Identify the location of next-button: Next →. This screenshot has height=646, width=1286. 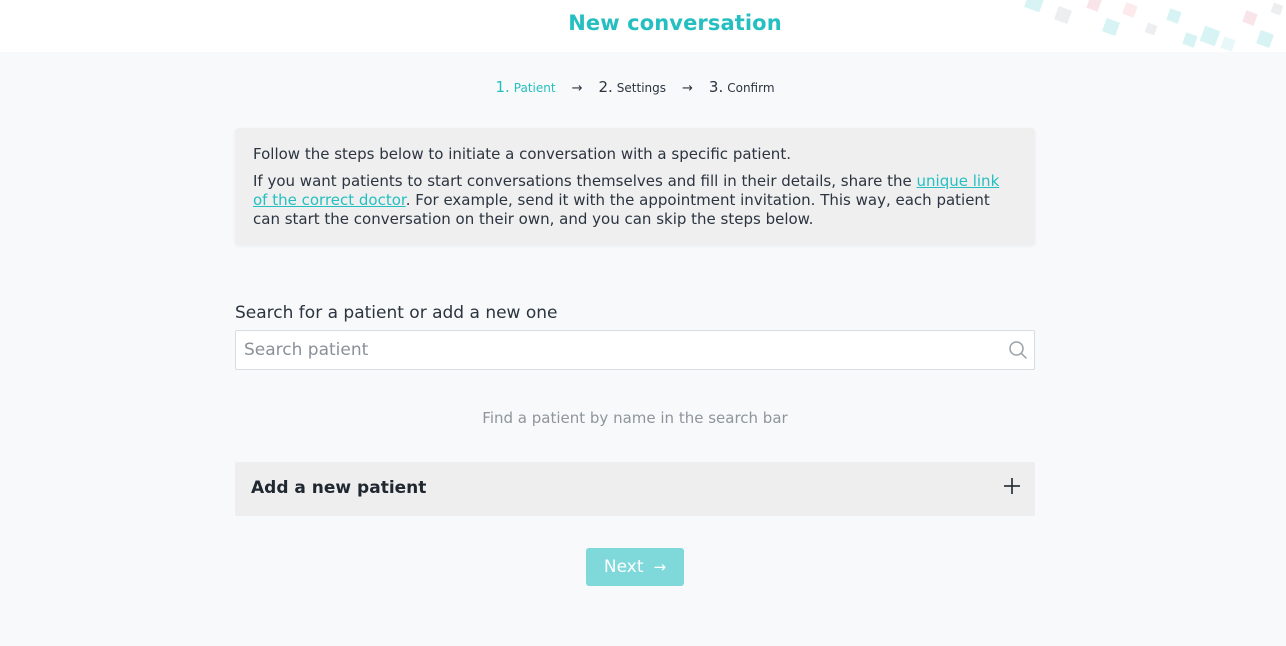
(635, 567).